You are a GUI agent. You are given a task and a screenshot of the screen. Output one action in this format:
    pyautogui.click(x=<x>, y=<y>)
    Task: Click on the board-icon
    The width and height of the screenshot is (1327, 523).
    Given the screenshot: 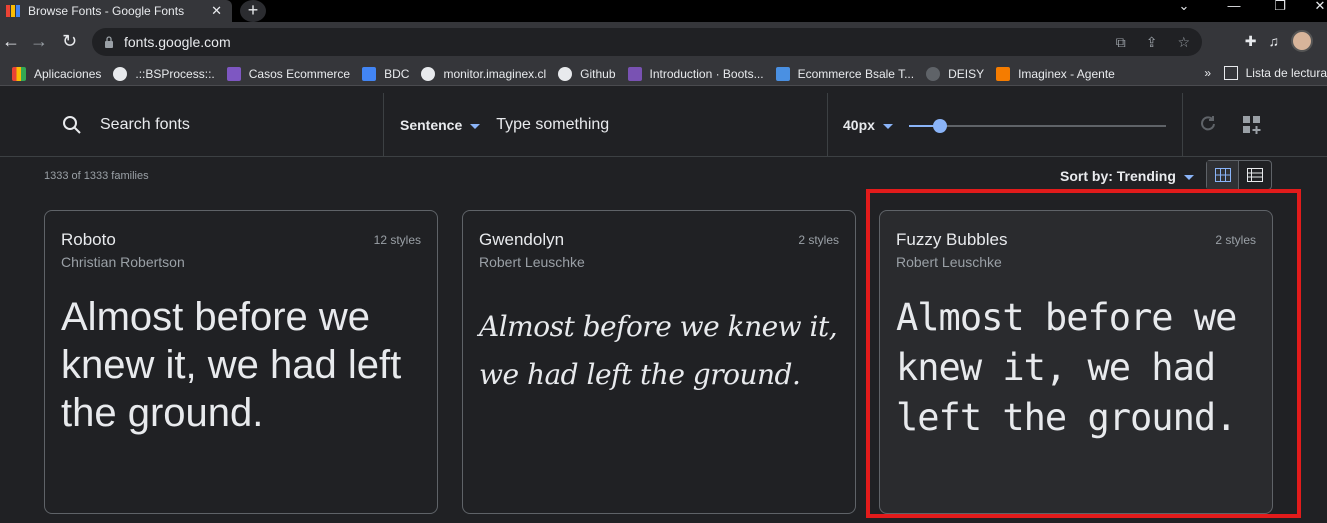 What is the action you would take?
    pyautogui.click(x=369, y=73)
    